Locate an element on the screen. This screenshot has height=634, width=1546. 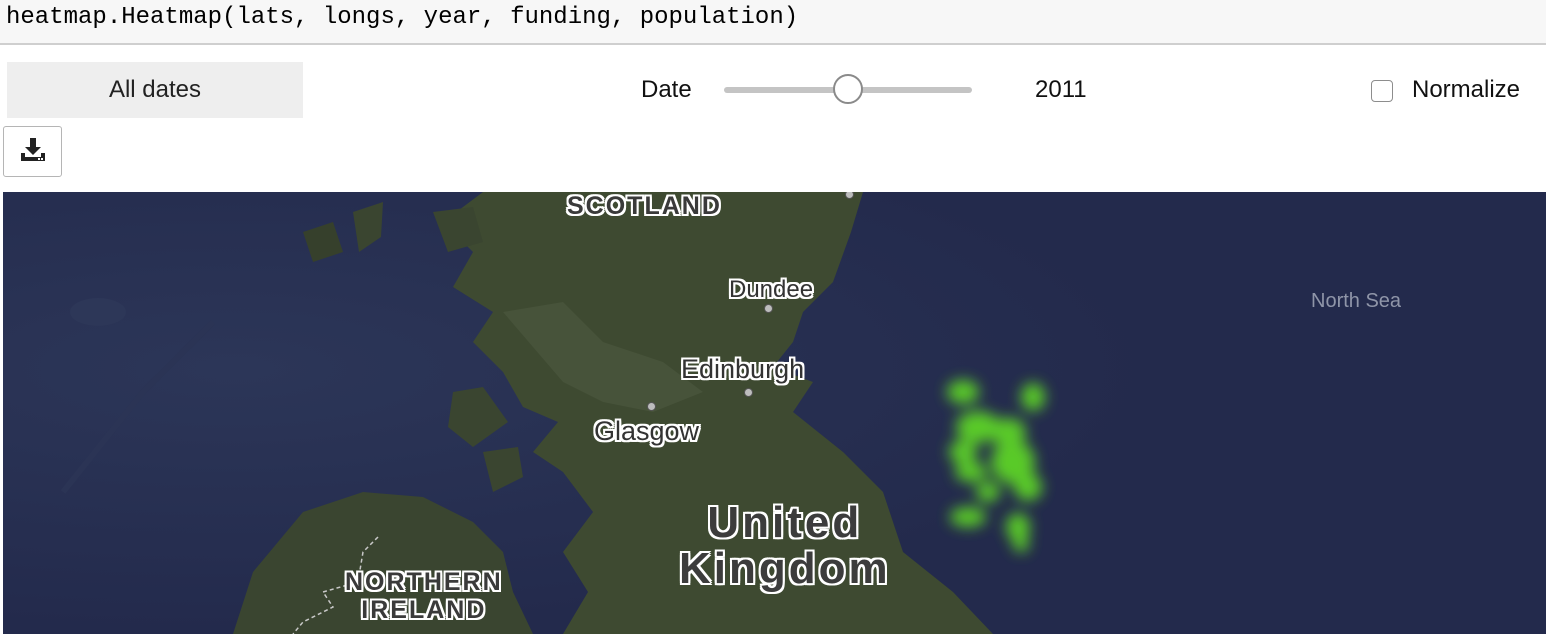
city-dot-edinburgh is located at coordinates (748, 392).